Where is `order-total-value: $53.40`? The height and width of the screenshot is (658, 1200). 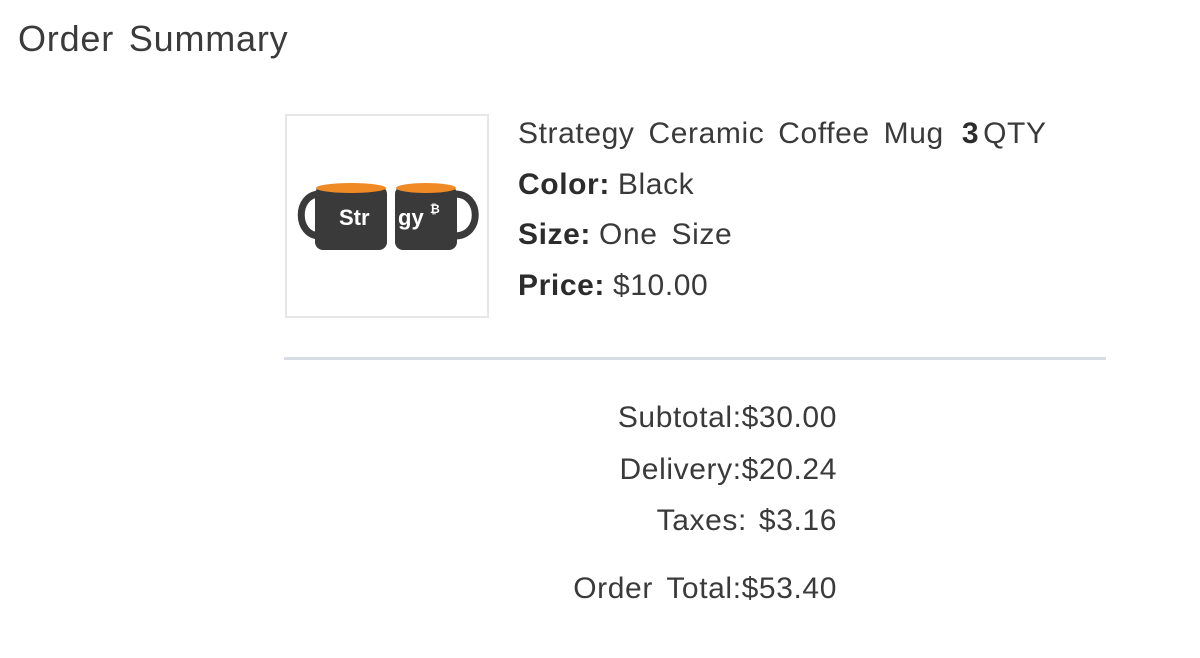
order-total-value: $53.40 is located at coordinates (789, 588).